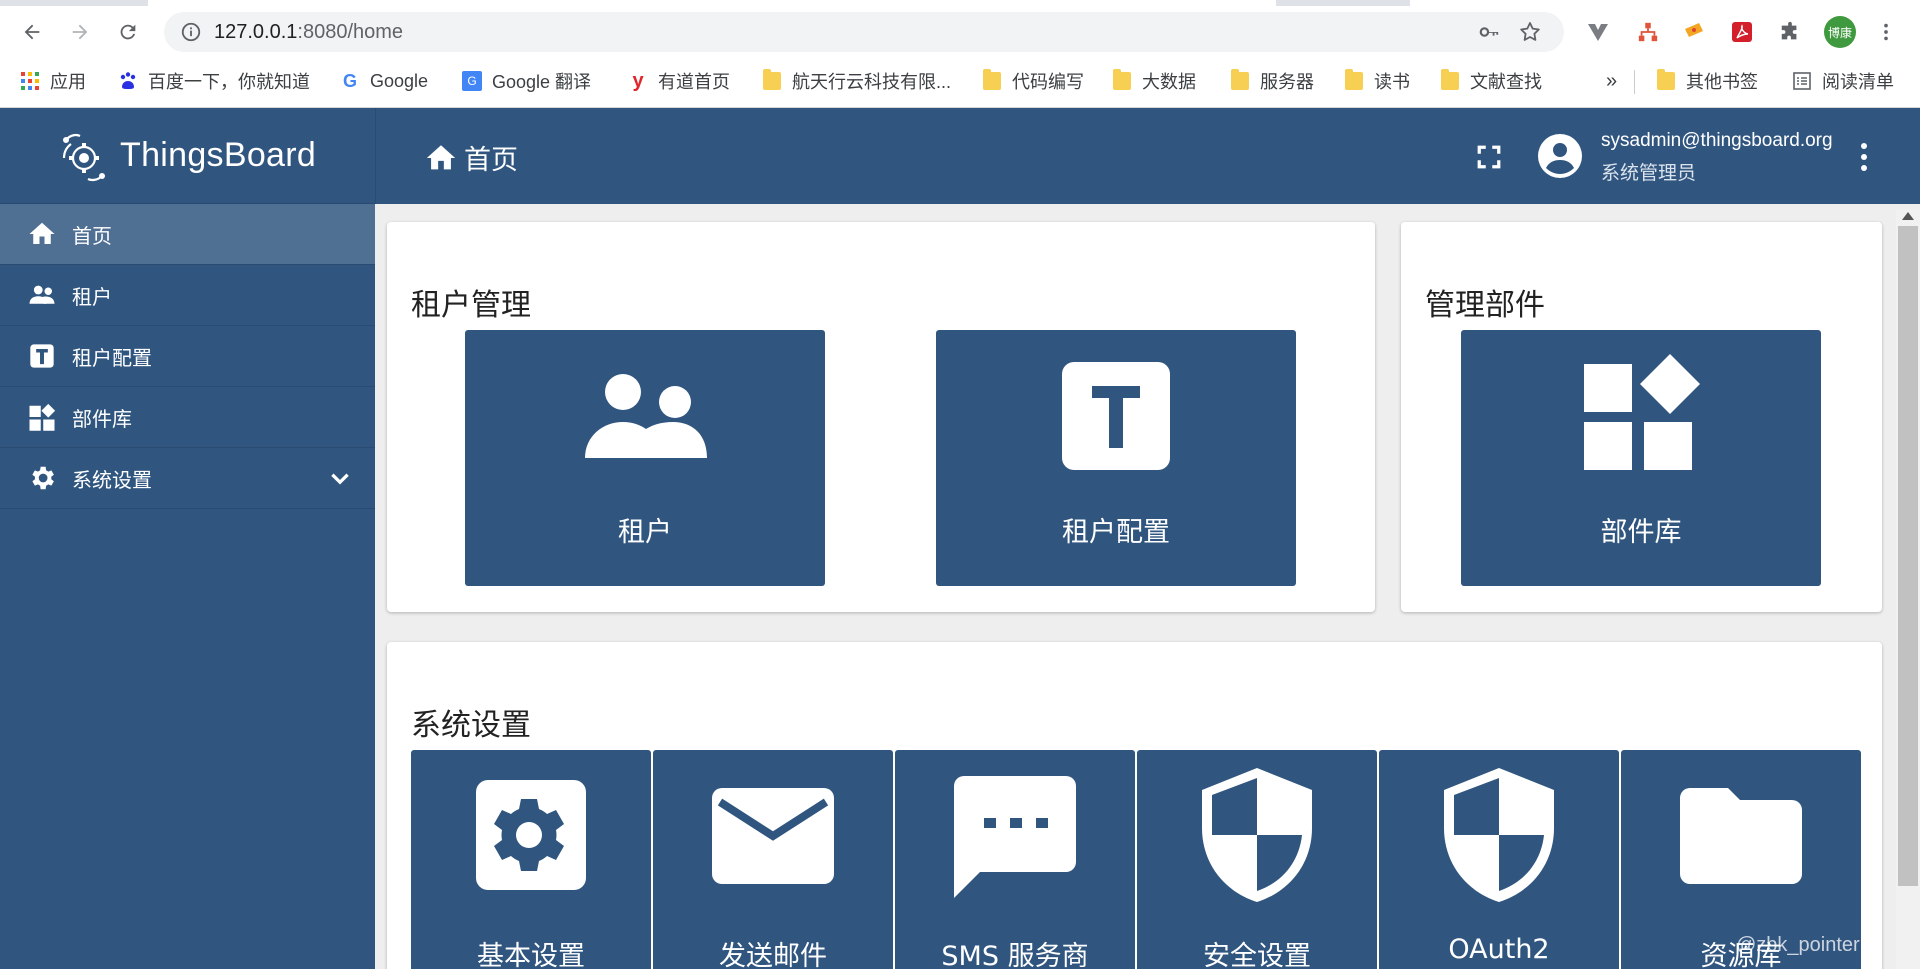 The height and width of the screenshot is (969, 1920). I want to click on tile-general-settings: 基本设置, so click(531, 859).